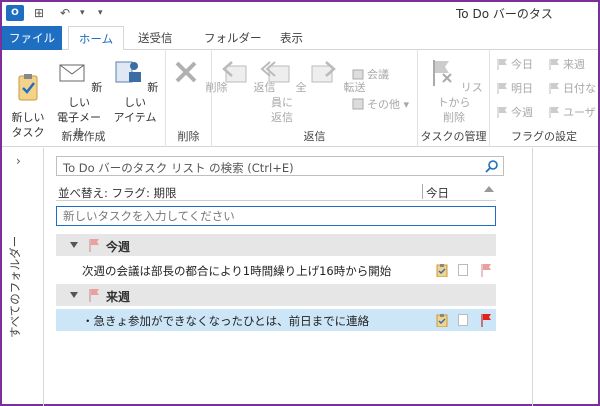 The height and width of the screenshot is (406, 600). What do you see at coordinates (234, 72) in the screenshot?
I see `reply-icon` at bounding box center [234, 72].